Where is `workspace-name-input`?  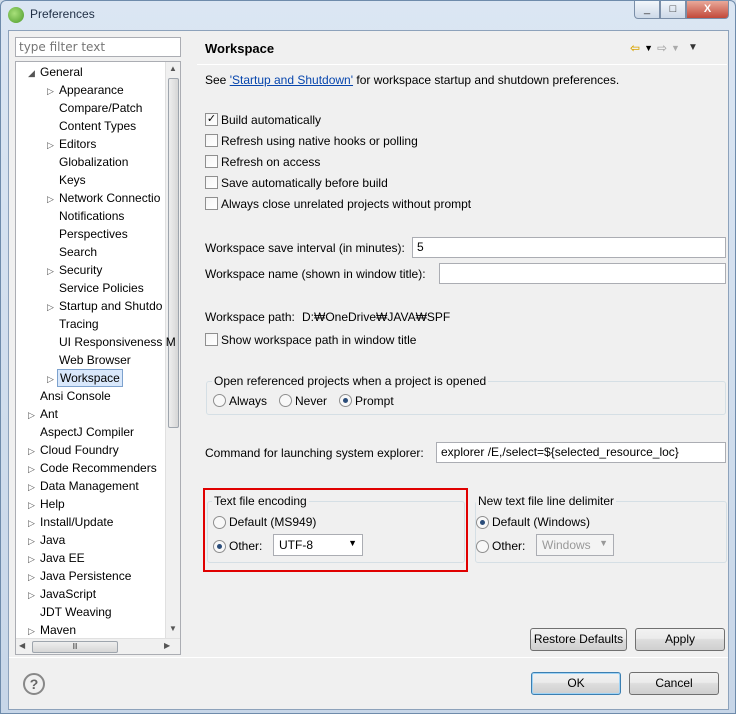
workspace-name-input is located at coordinates (582, 273).